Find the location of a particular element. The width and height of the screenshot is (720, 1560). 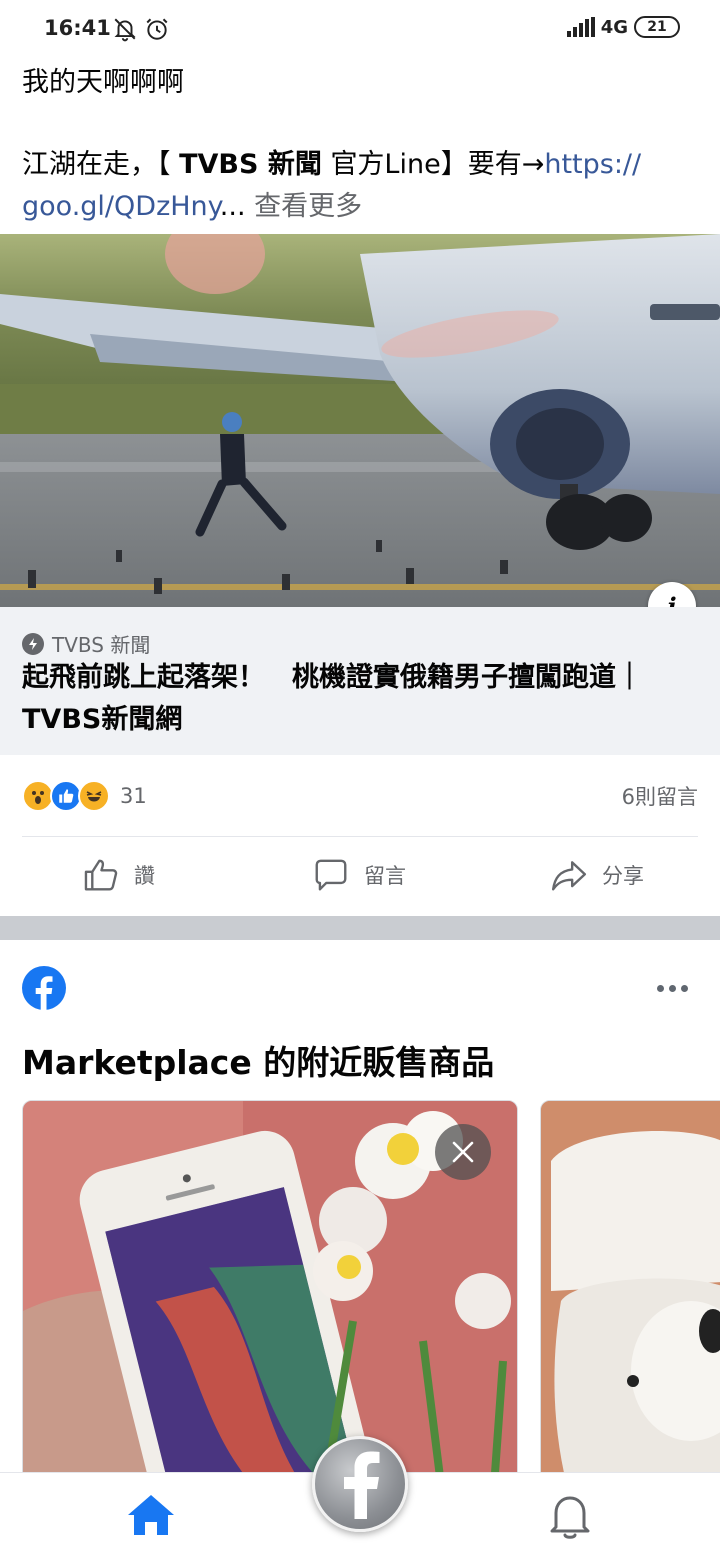

see-more-link: 查看更多 is located at coordinates (308, 206).